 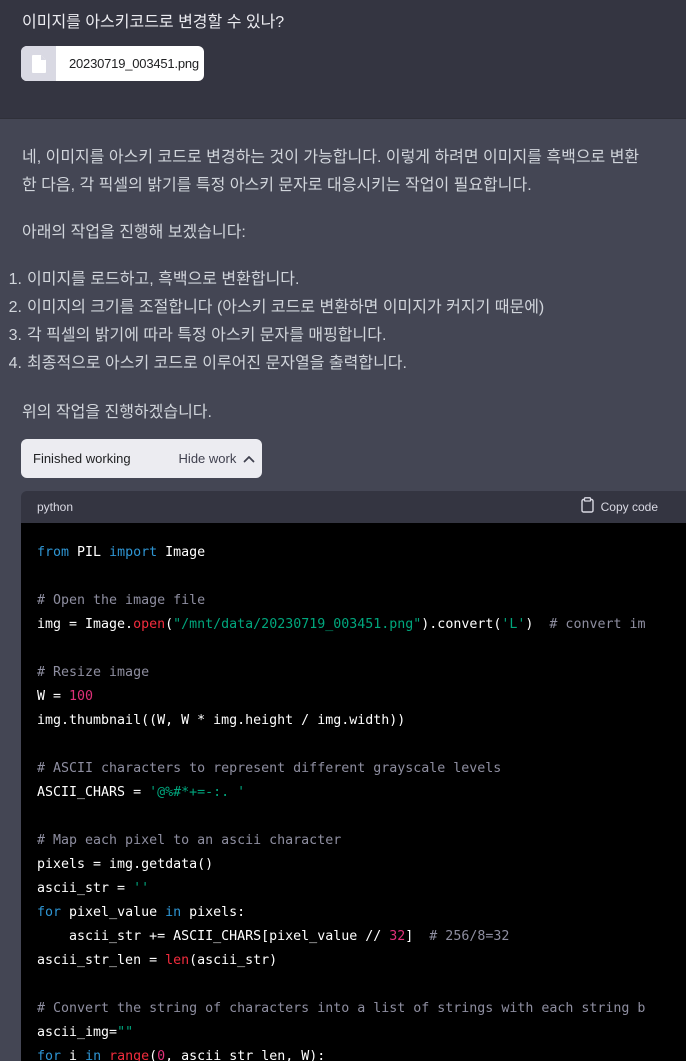 I want to click on code-line: pixels = img.getdata(), so click(x=125, y=864).